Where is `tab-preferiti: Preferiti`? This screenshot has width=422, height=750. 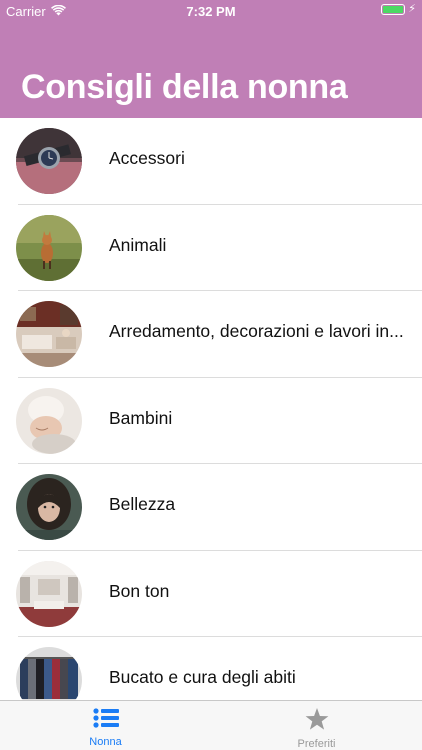 tab-preferiti: Preferiti is located at coordinates (316, 725).